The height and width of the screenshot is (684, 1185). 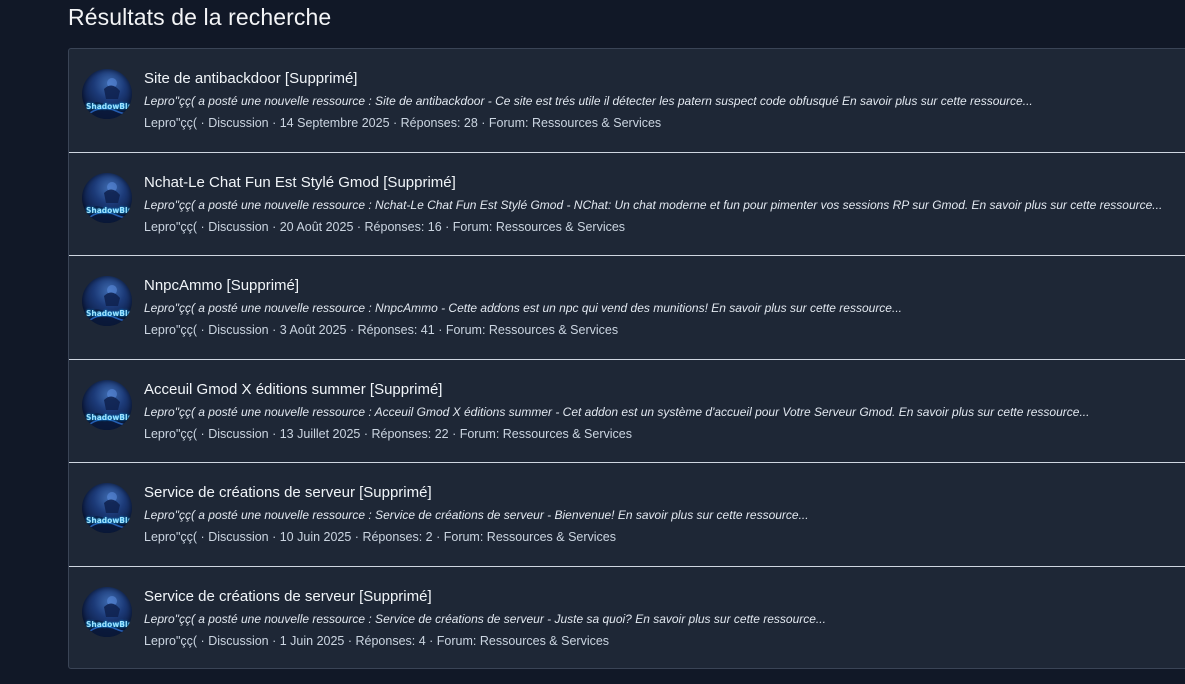 What do you see at coordinates (320, 433) in the screenshot?
I see `result-date: 13 Juillet 2025` at bounding box center [320, 433].